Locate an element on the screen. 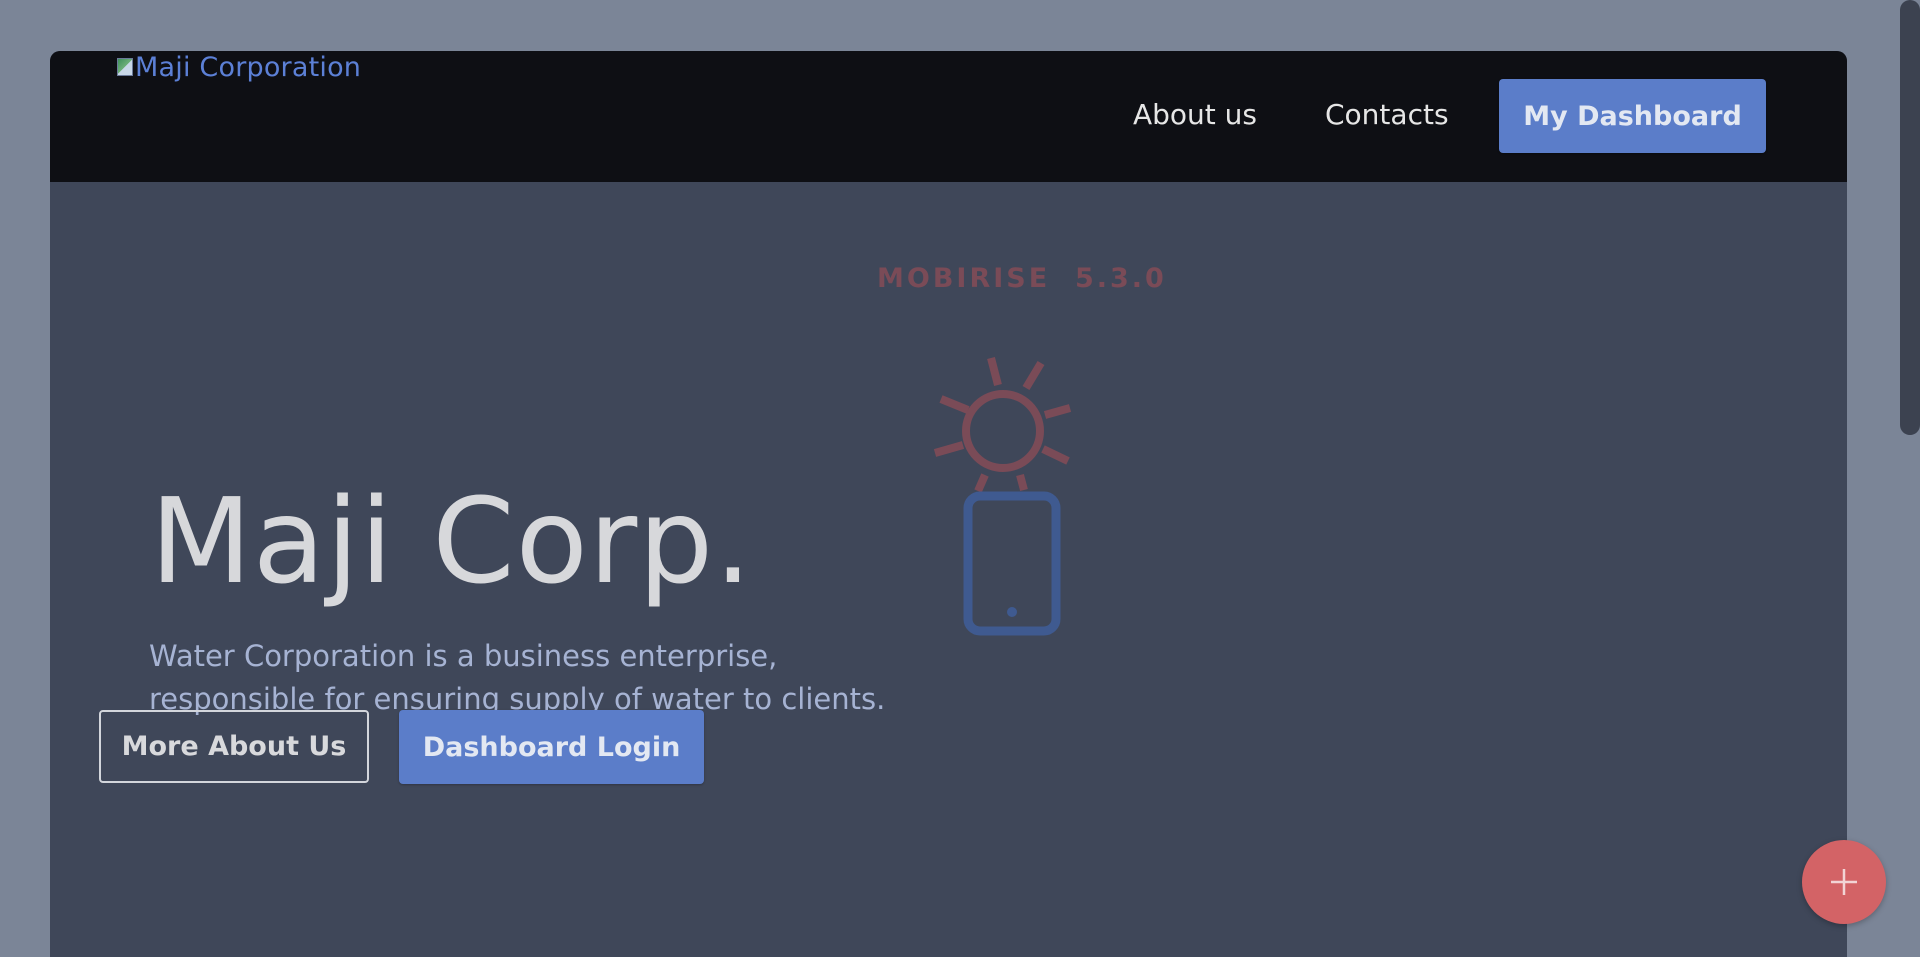 This screenshot has height=957, width=1920. sun-phone-icon is located at coordinates (1003, 498).